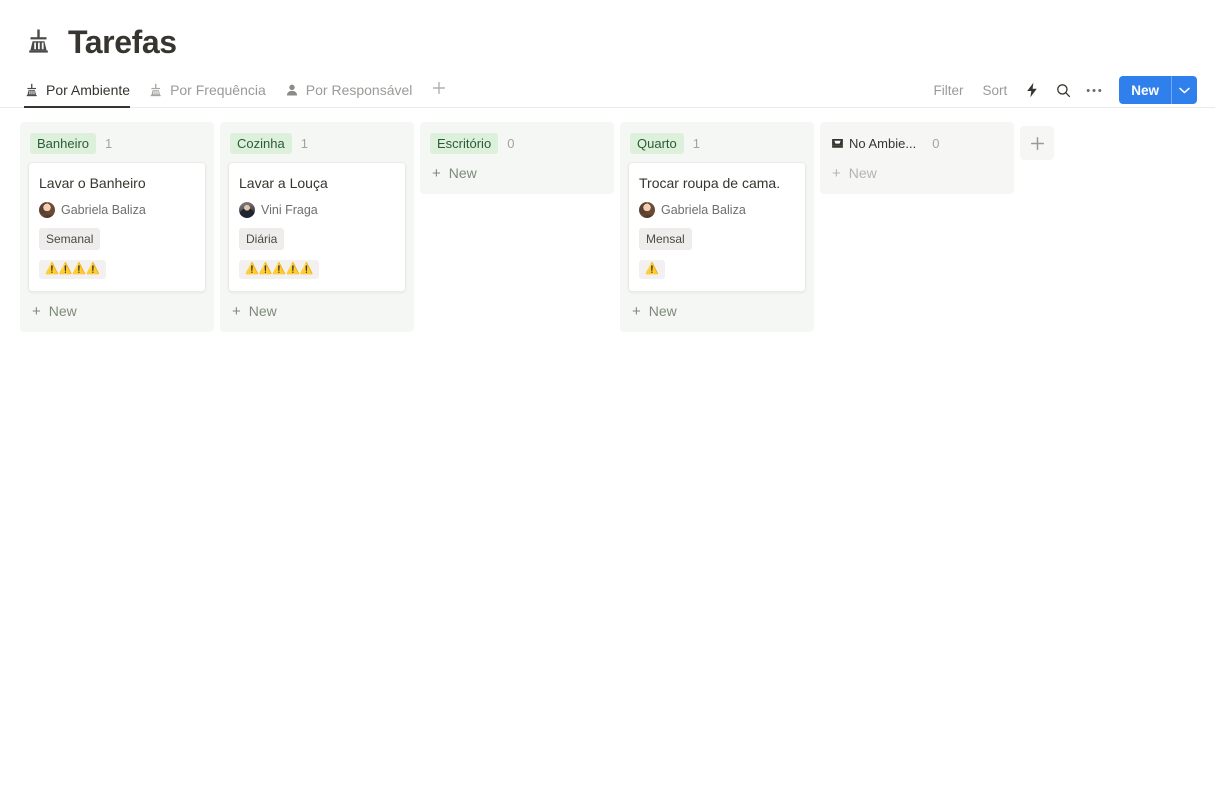 The width and height of the screenshot is (1215, 794). What do you see at coordinates (652, 270) in the screenshot?
I see `card-priority-emojis: ⚠️` at bounding box center [652, 270].